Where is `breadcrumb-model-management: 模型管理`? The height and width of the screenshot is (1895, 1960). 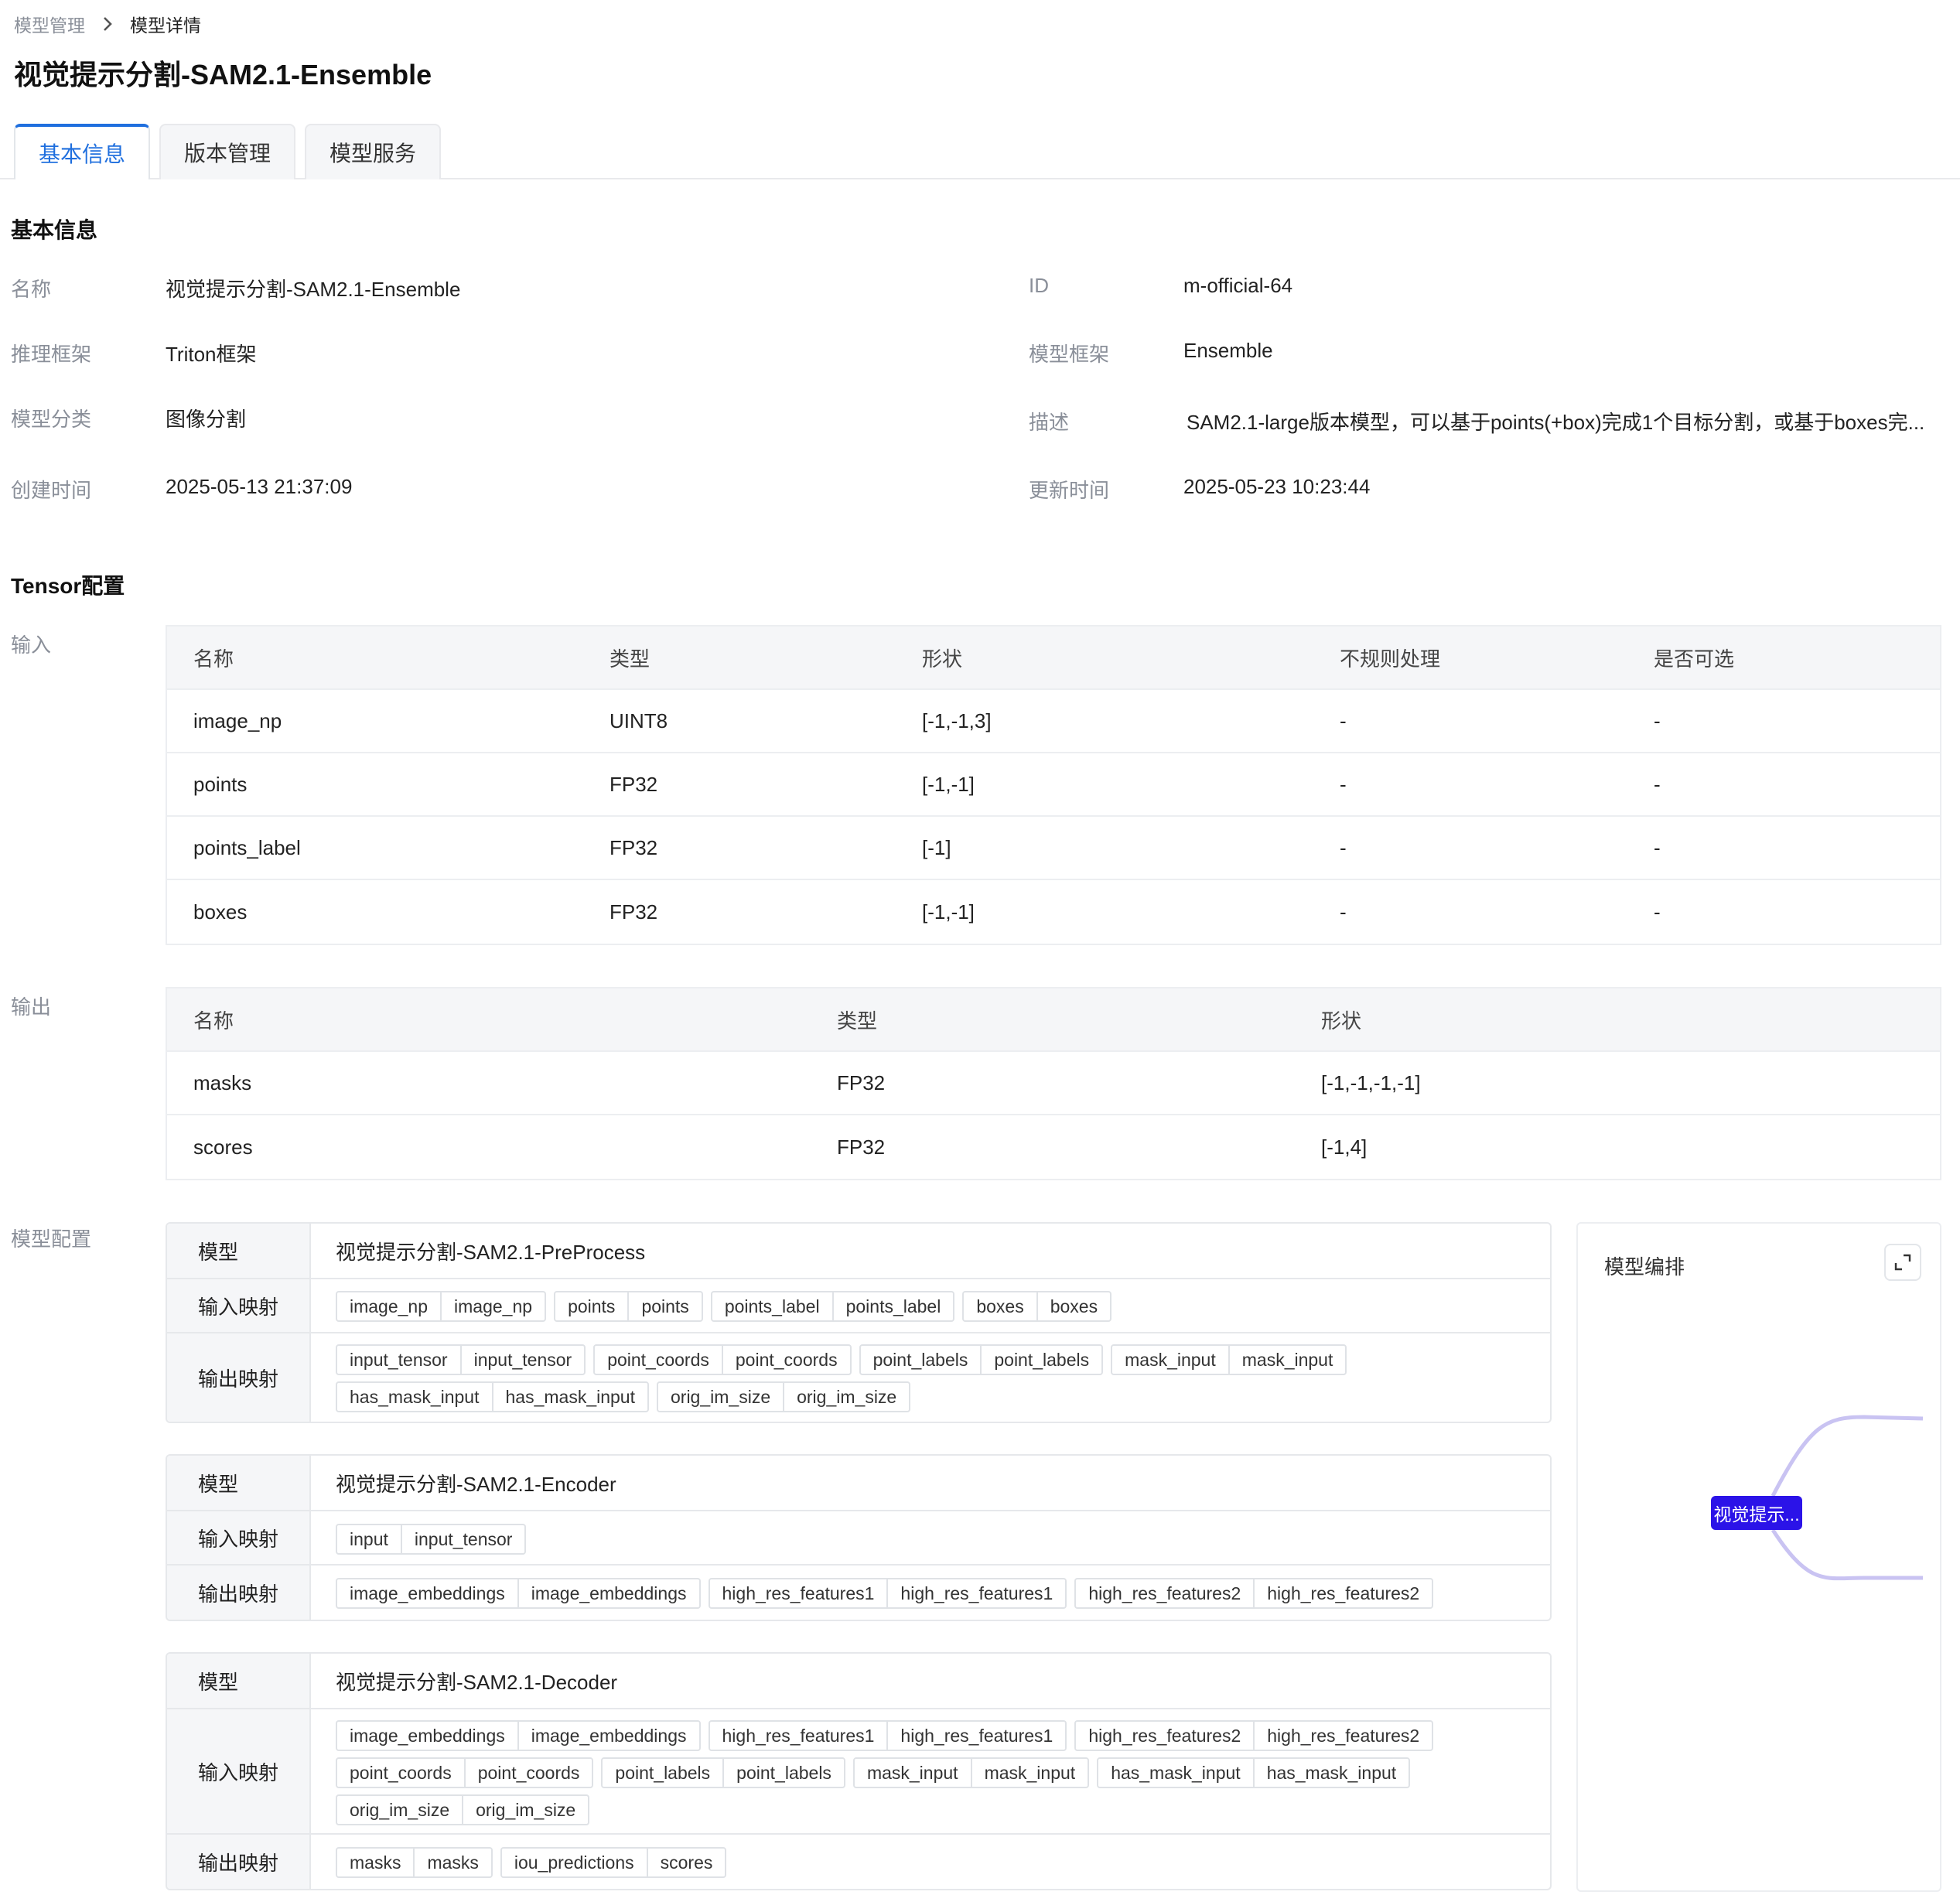
breadcrumb-model-management: 模型管理 is located at coordinates (49, 24).